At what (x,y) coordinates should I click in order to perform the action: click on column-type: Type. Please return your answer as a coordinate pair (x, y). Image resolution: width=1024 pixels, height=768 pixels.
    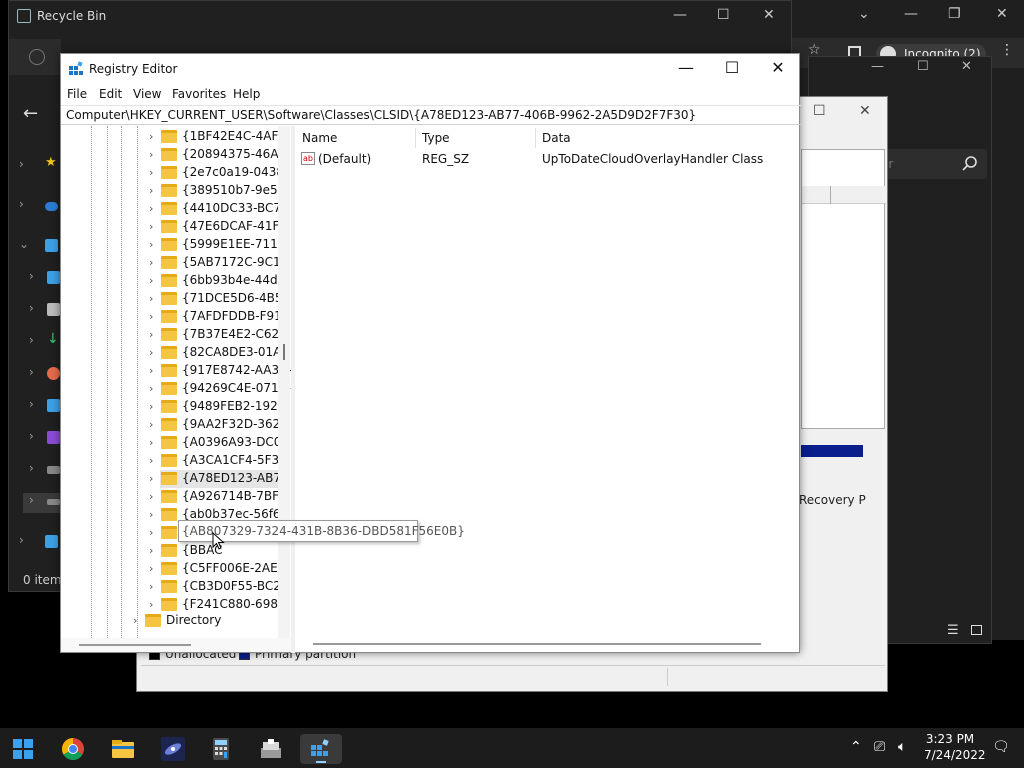
    Looking at the image, I should click on (436, 138).